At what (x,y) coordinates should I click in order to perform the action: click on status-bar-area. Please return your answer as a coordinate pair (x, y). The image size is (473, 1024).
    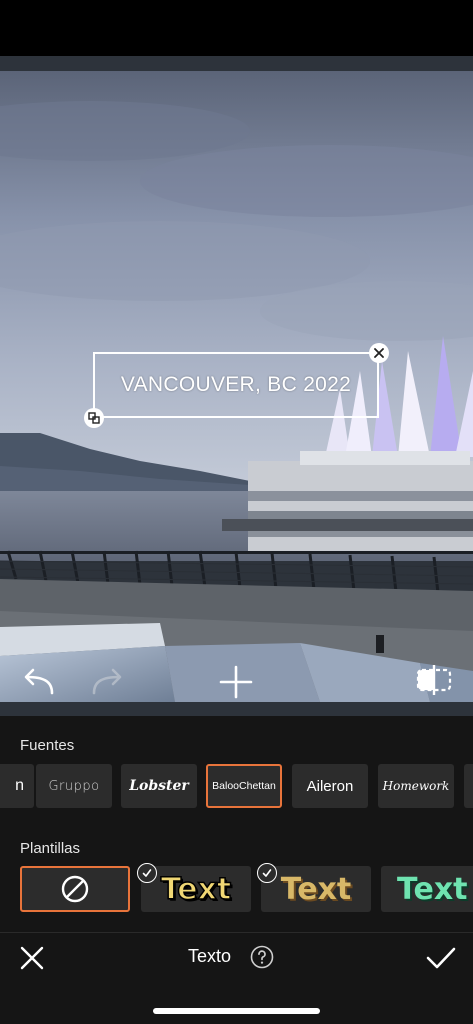
    Looking at the image, I should click on (236, 28).